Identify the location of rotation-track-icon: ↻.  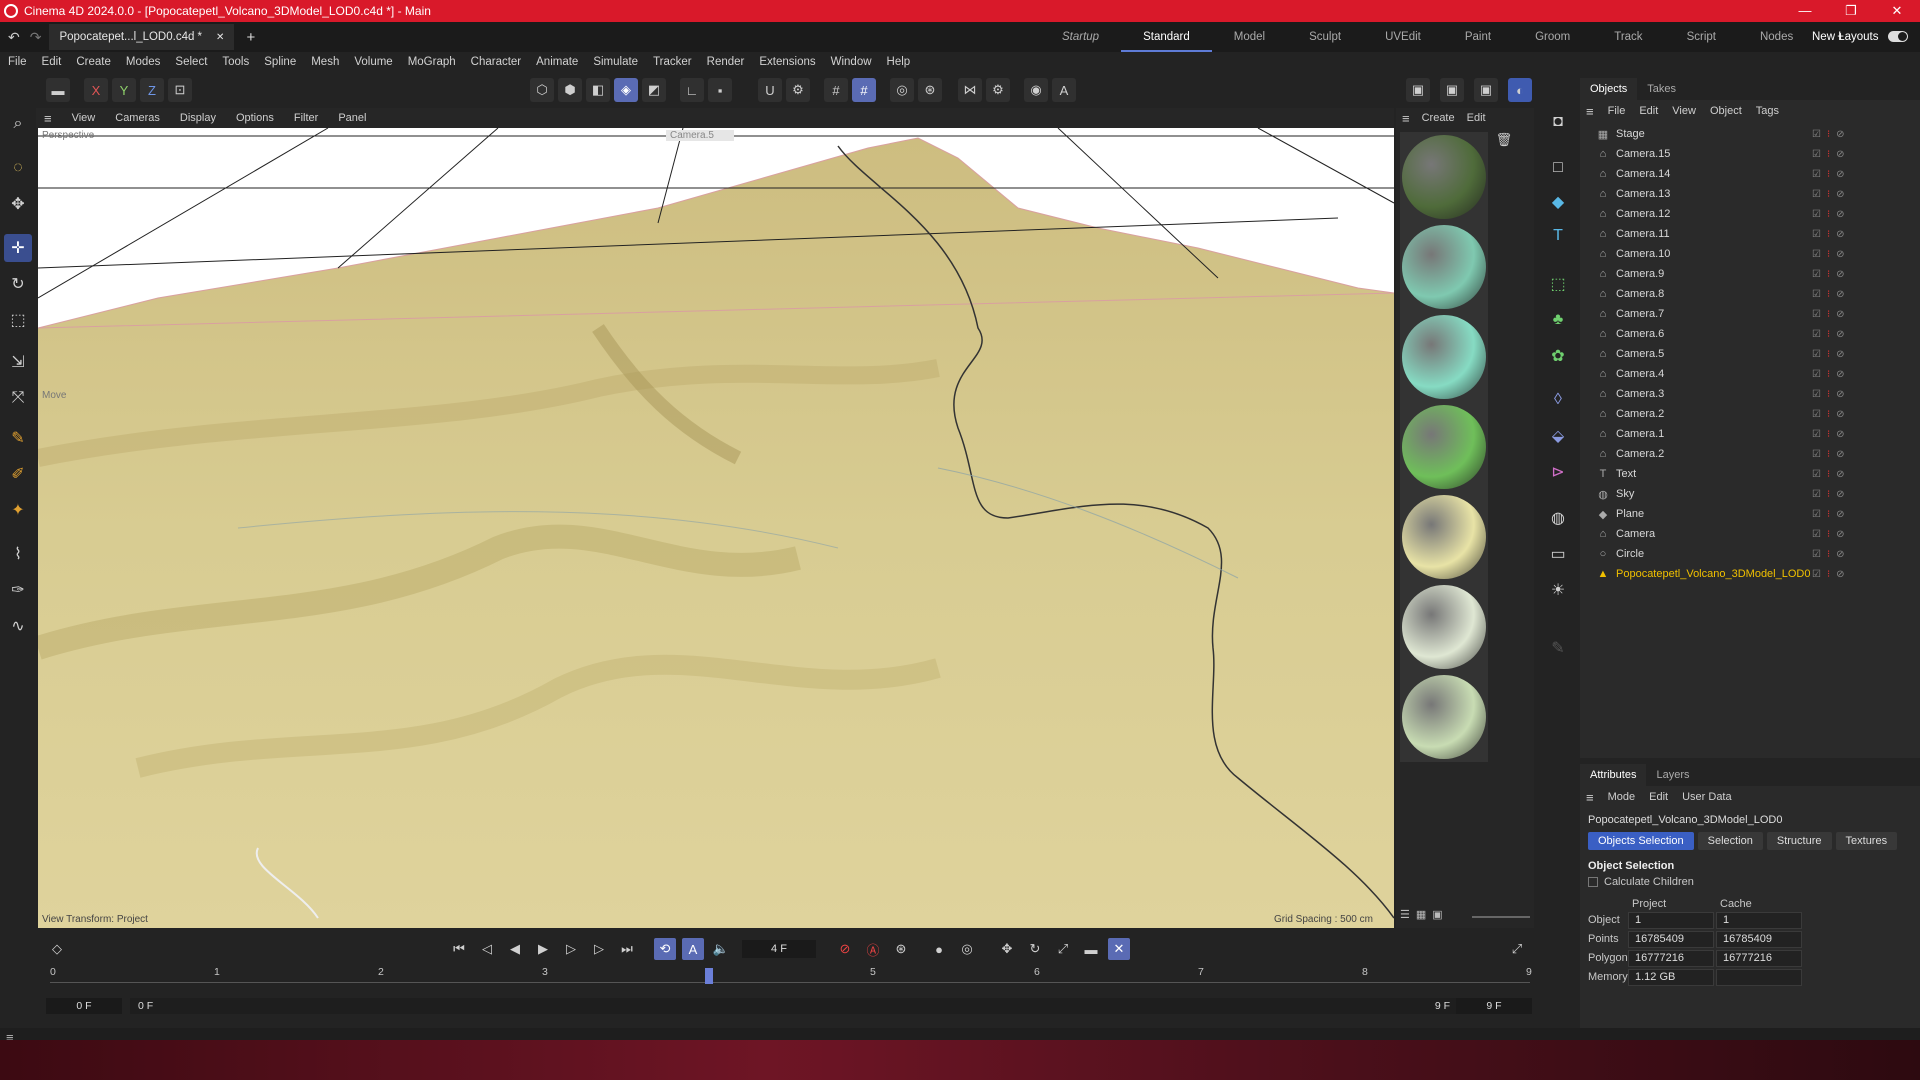
(1035, 949).